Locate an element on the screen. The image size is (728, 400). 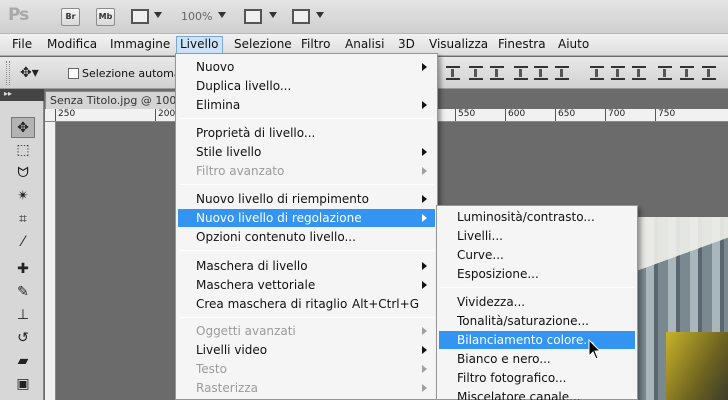
menu-item-label: Livelli video is located at coordinates (232, 350).